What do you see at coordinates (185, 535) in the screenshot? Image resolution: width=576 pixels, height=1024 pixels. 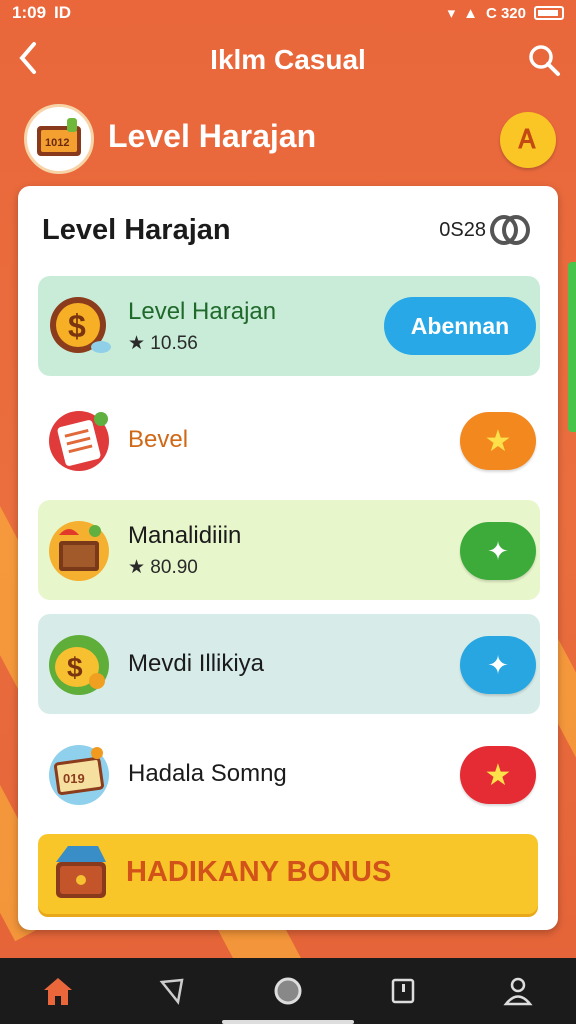 I see `list-item-label: Manalidiiin` at bounding box center [185, 535].